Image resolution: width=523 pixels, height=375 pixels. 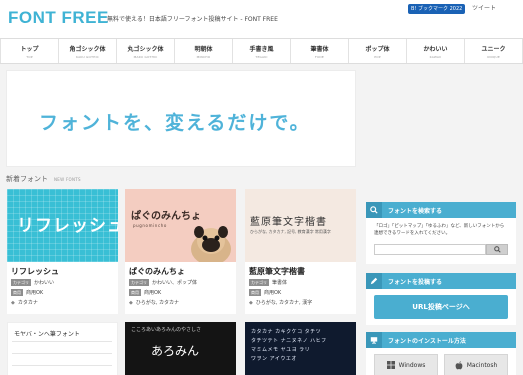 I want to click on nav-item-kawaii: かわいい KAWAII, so click(x=436, y=51).